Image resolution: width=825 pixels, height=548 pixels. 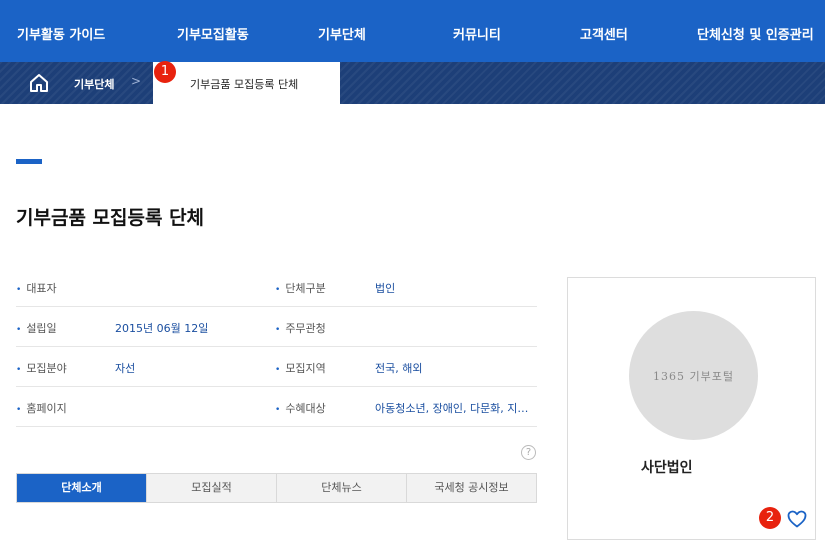 I want to click on info-row: 설립일 2015년 06월 12일 주무관청, so click(x=276, y=327).